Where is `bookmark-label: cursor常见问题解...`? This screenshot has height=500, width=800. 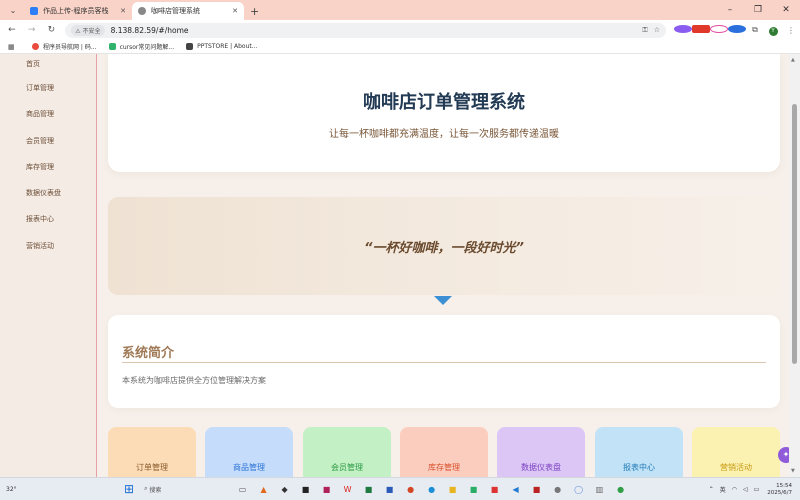 bookmark-label: cursor常见问题解... is located at coordinates (147, 47).